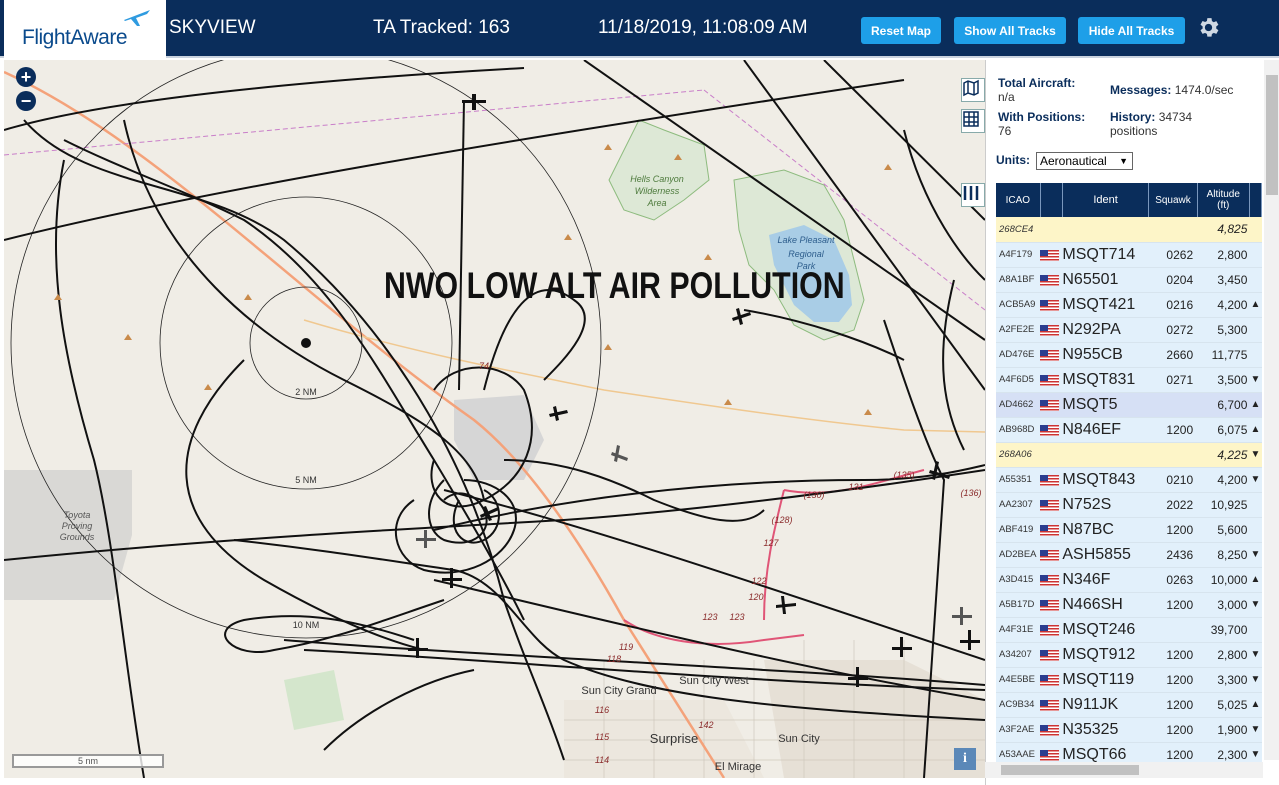 This screenshot has width=1279, height=785. I want to click on table-row: A5B17D N466SH 1200 3,000 ▼, so click(1129, 605).